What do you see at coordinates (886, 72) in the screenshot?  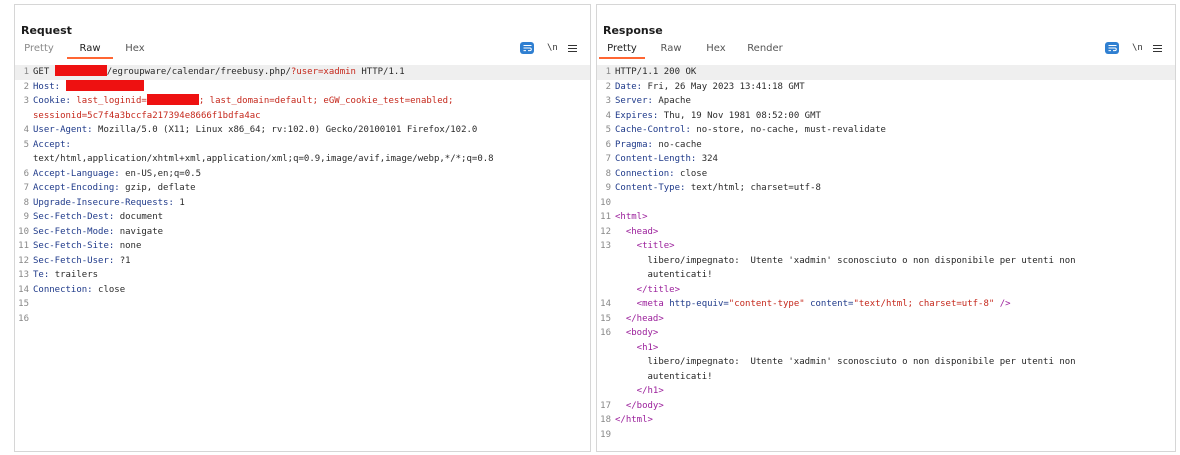 I see `code-line: 1 HTTP/1.1 200 OK` at bounding box center [886, 72].